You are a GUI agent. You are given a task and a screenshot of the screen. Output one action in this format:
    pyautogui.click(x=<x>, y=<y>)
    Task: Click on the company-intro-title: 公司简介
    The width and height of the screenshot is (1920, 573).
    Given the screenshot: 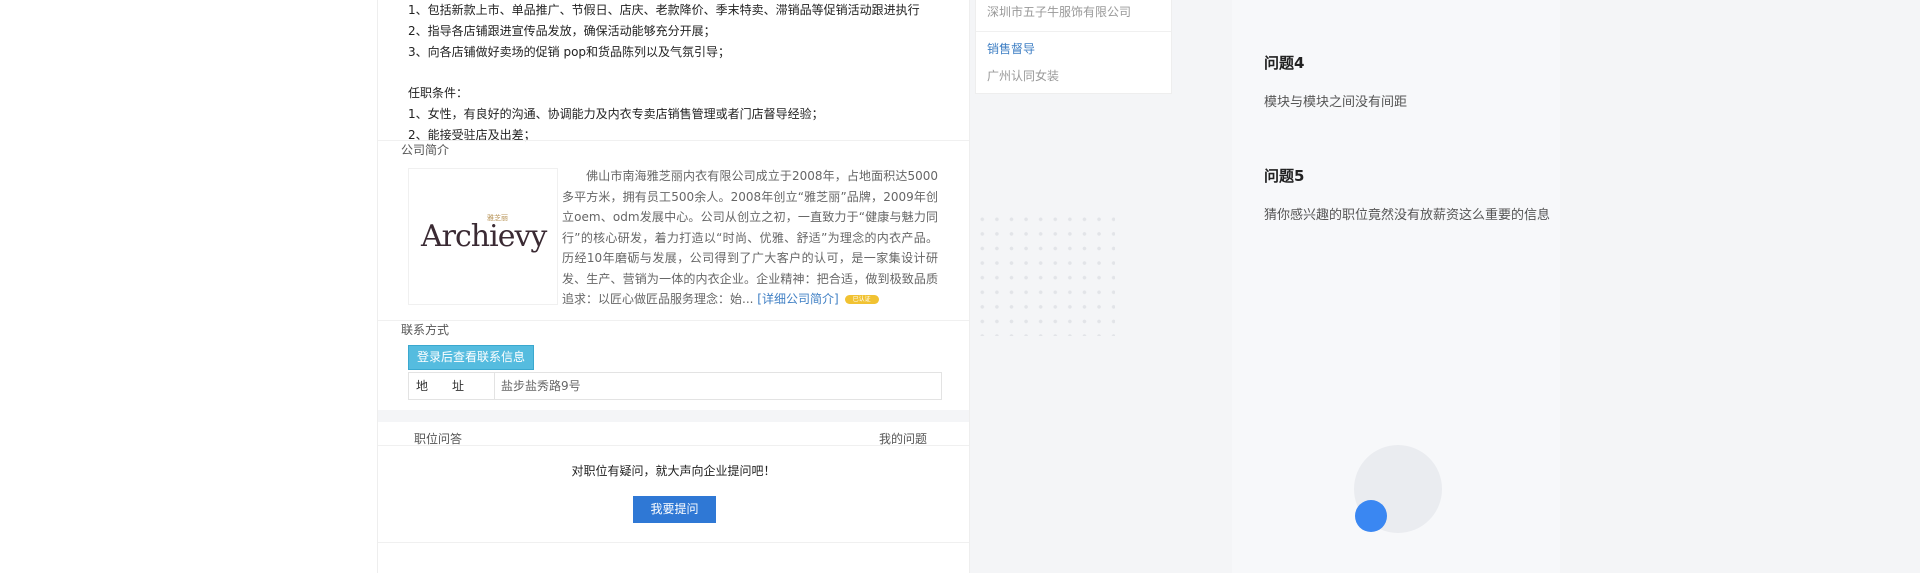 What is the action you would take?
    pyautogui.click(x=425, y=150)
    